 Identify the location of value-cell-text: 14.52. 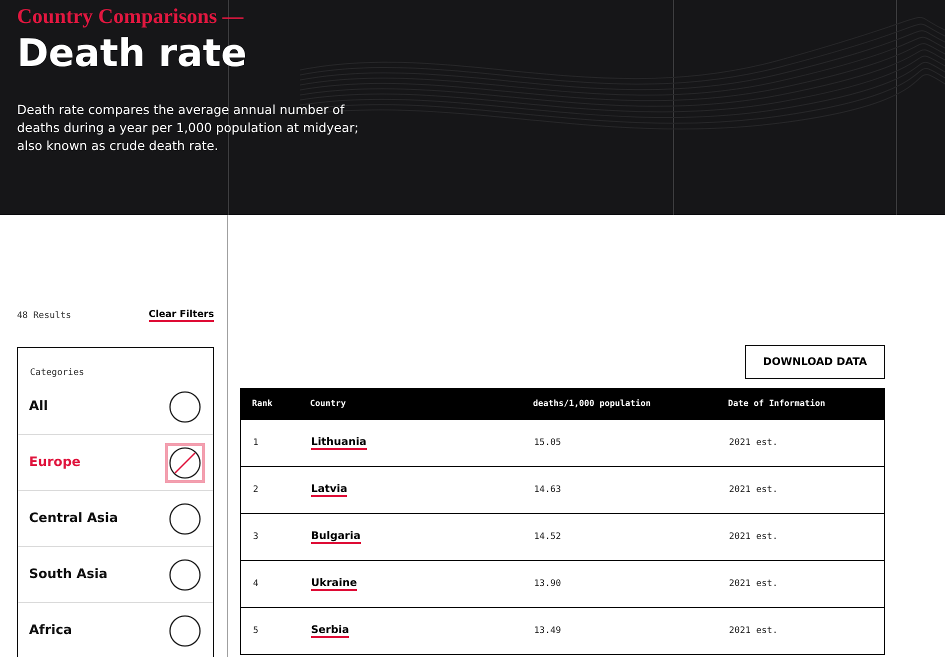
(548, 537).